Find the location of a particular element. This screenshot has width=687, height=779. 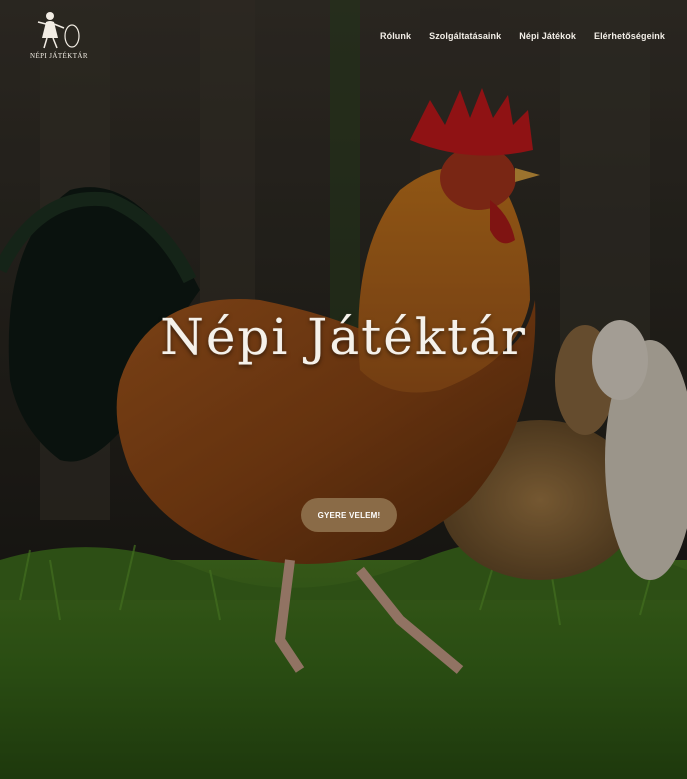

nav-item-rolunk: Rólunk is located at coordinates (395, 36).